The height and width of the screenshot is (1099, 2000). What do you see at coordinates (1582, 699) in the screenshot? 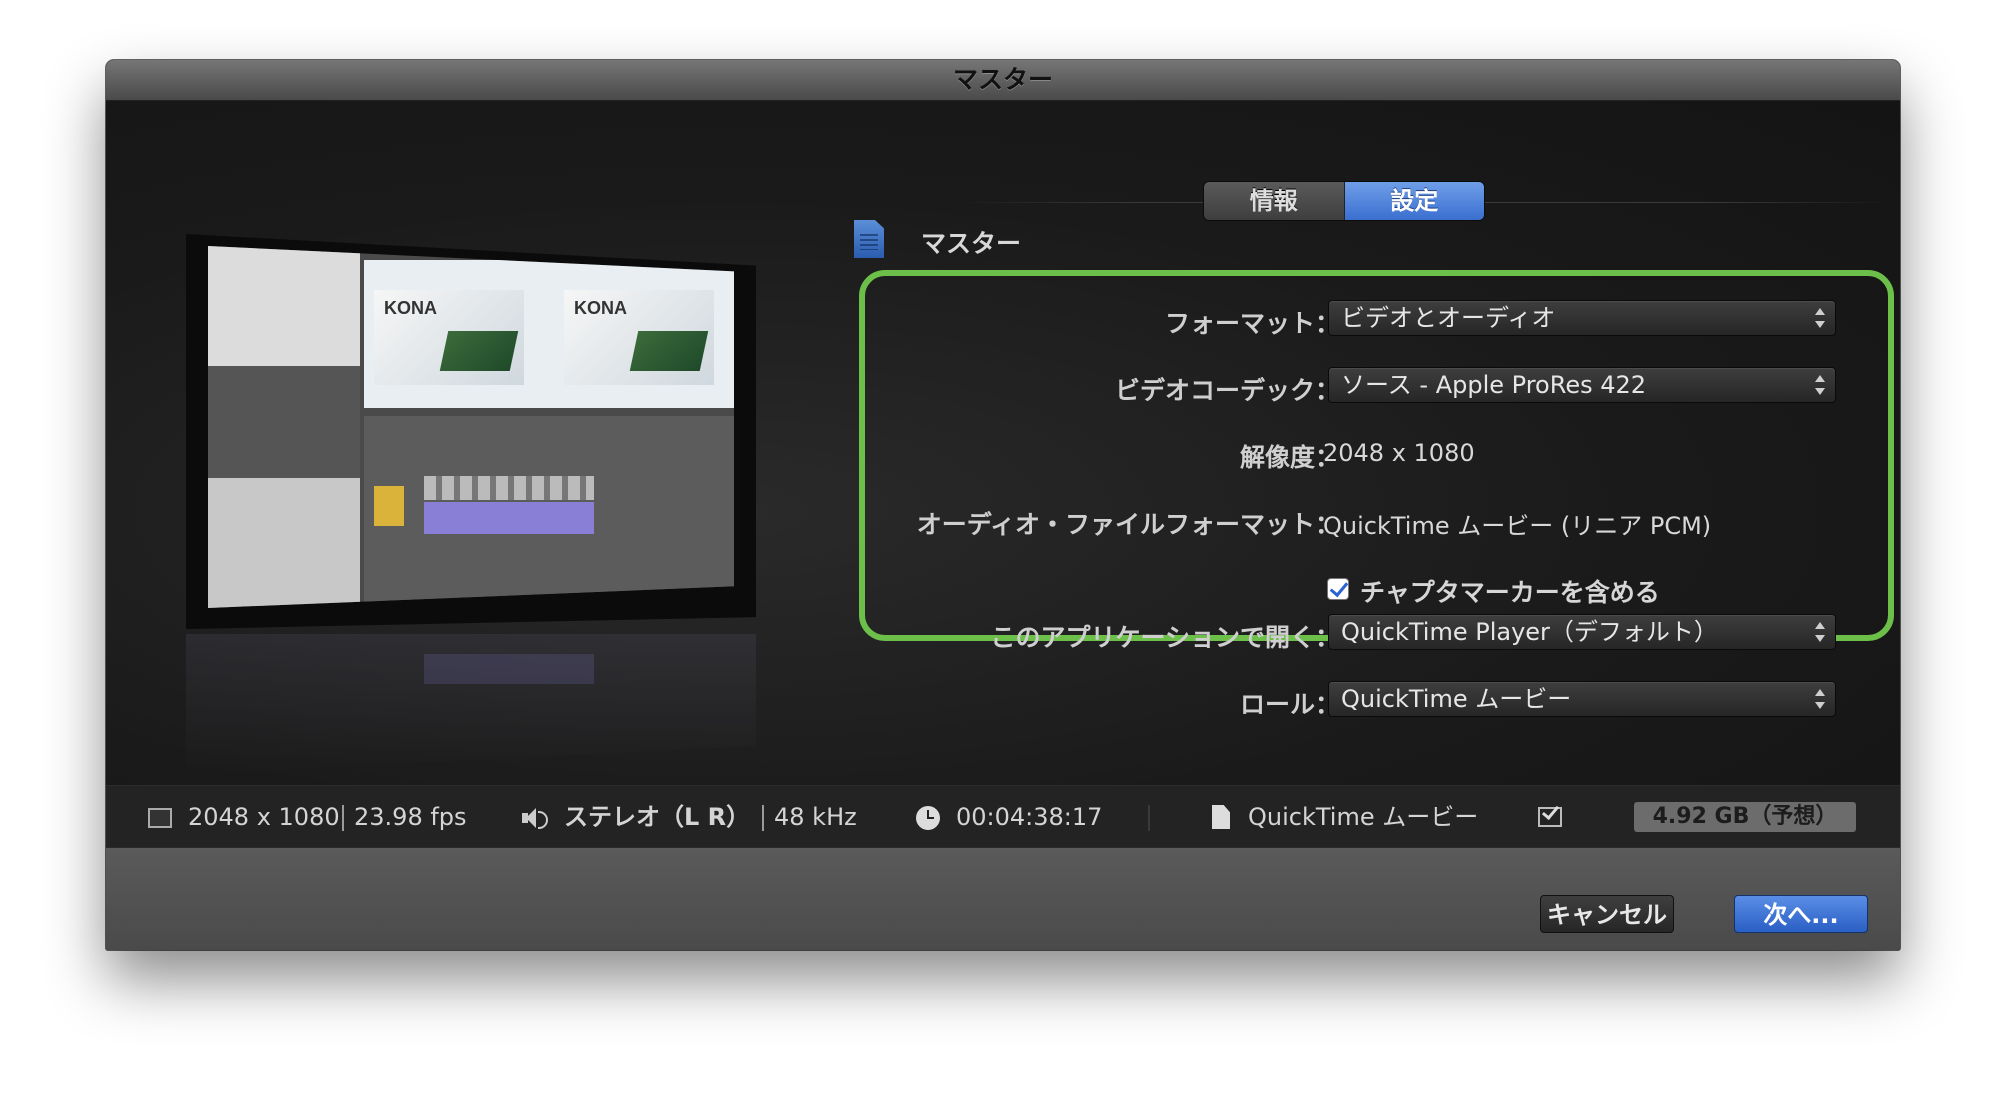
I see `role-popup: QuickTime ムービー` at bounding box center [1582, 699].